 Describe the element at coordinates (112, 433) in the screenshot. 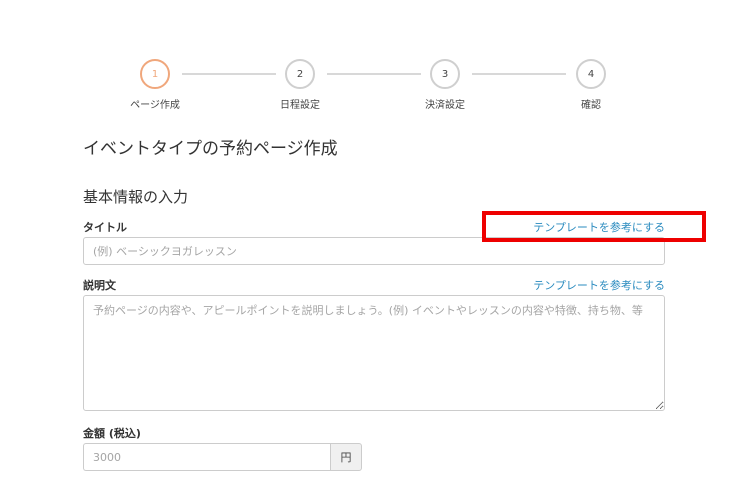

I see `price-label: 金額 (税込)` at that location.